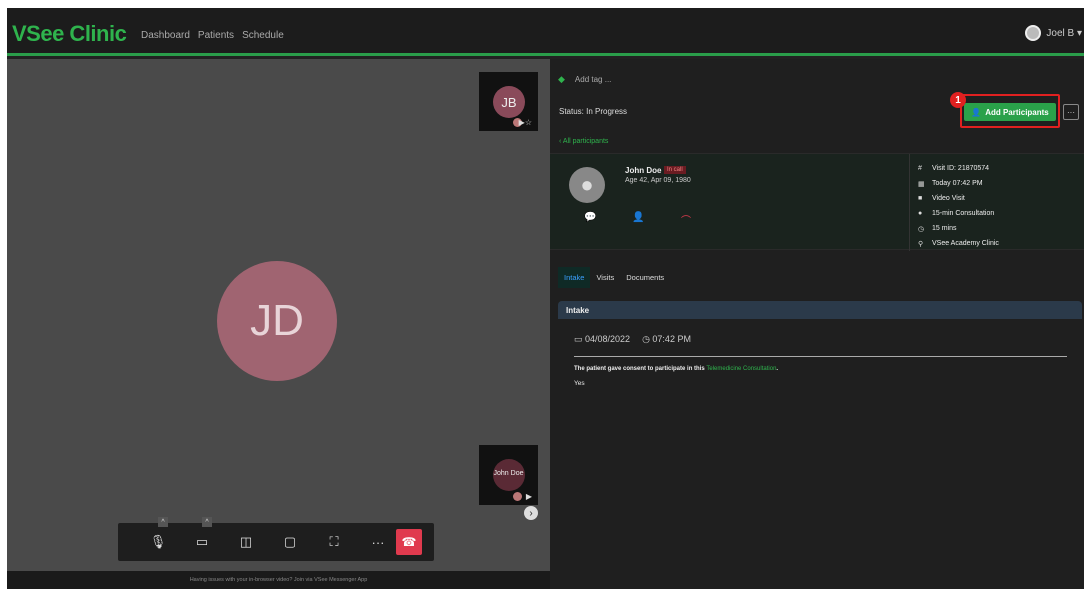 This screenshot has width=1084, height=589. I want to click on visit-clinic-row: ⚲ VSee Academy Clinic, so click(958, 243).